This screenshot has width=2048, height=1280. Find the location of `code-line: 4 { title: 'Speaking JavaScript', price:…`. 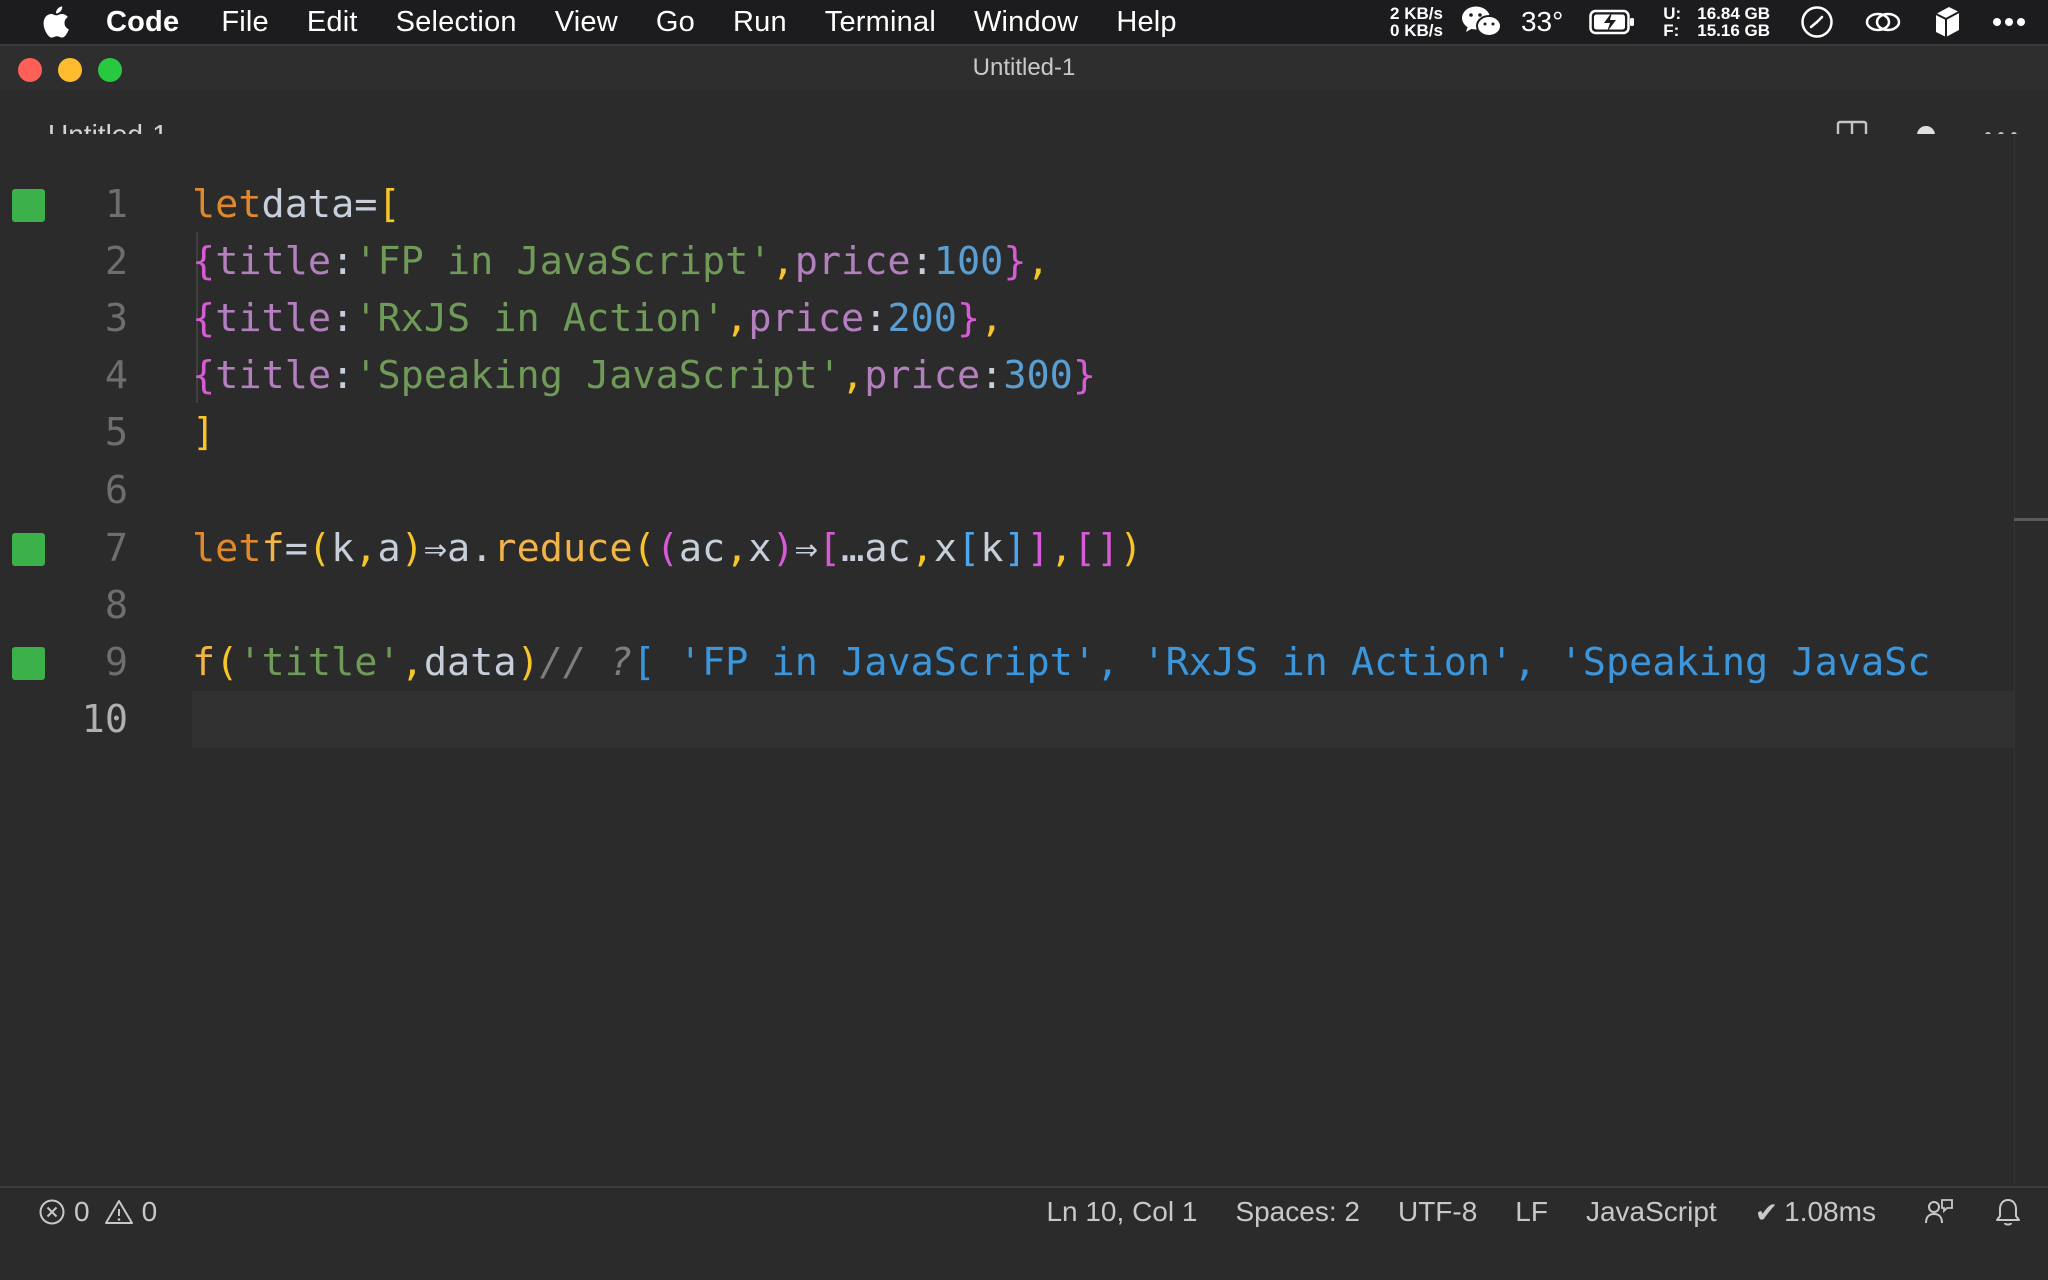

code-line: 4 { title: 'Speaking JavaScript', price:… is located at coordinates (1024, 375).